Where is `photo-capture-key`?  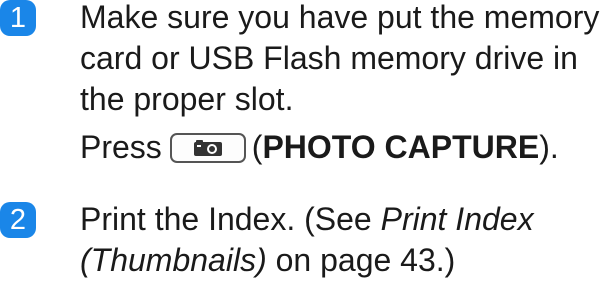
photo-capture-key is located at coordinates (207, 147).